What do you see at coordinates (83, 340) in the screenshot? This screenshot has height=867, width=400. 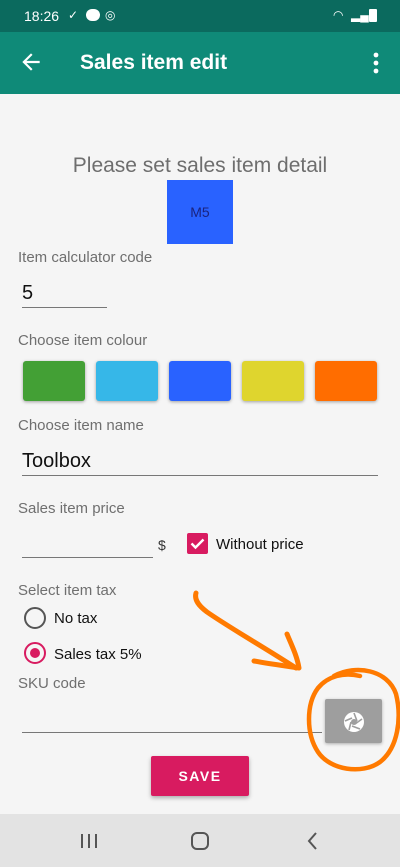 I see `colour-label: Choose item colour` at bounding box center [83, 340].